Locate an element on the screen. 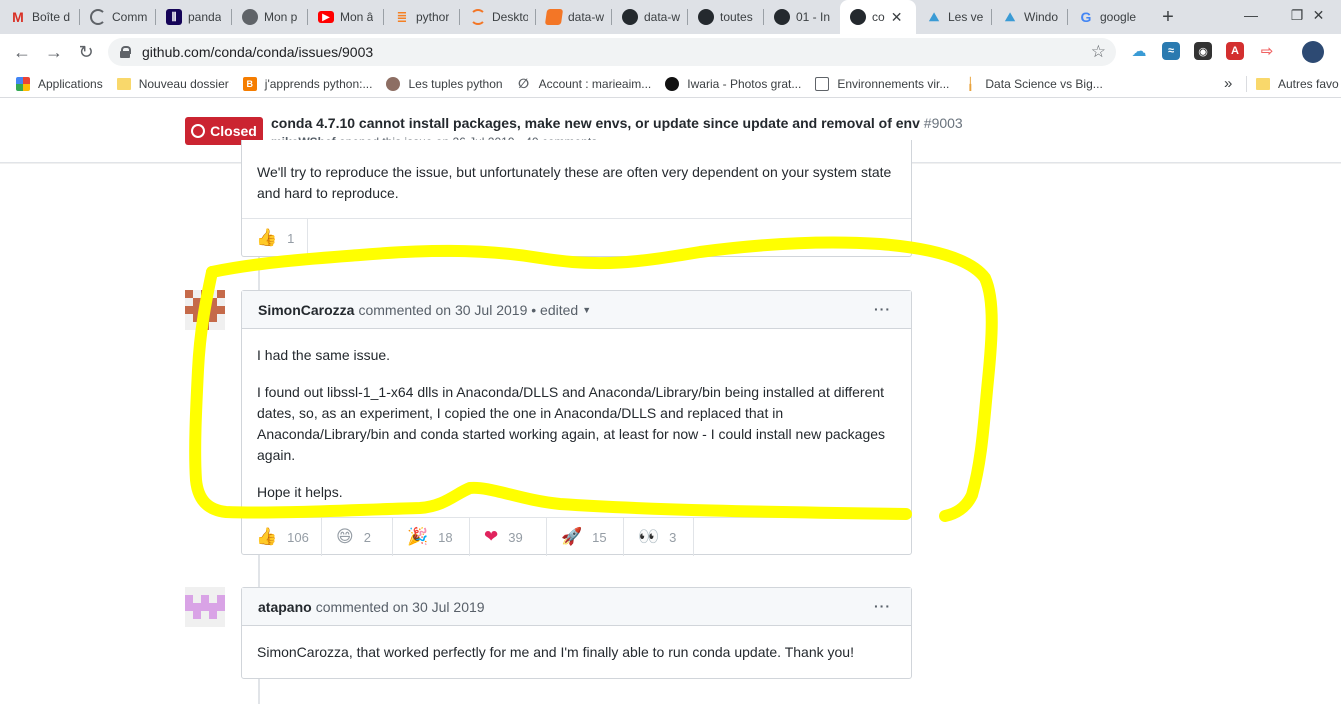 This screenshot has height=704, width=1341. tab-google: Ggoogle is located at coordinates (1106, 17).